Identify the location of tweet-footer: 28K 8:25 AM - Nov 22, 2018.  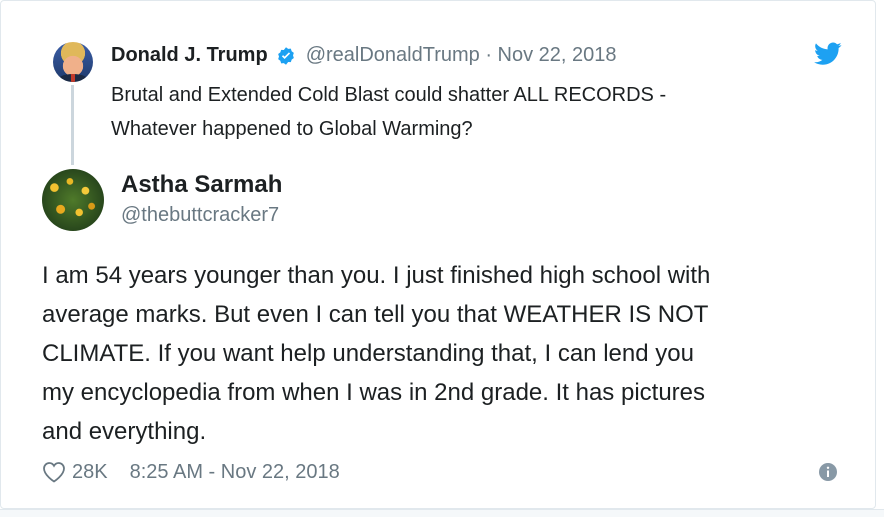
(191, 472).